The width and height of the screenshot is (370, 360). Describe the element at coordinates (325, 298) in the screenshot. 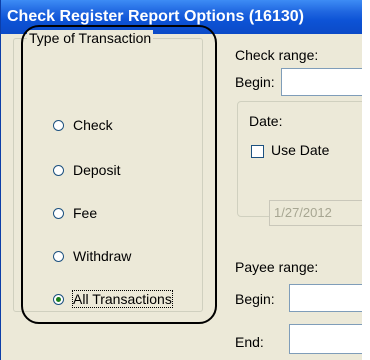

I see `payee-range-begin-input` at that location.